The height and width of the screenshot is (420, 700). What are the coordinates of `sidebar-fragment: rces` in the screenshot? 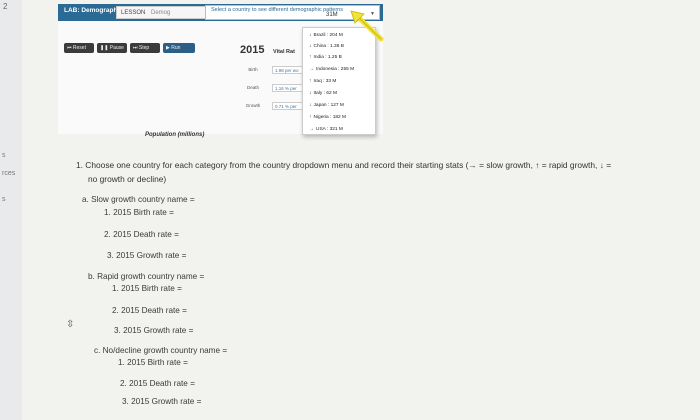 It's located at (9, 173).